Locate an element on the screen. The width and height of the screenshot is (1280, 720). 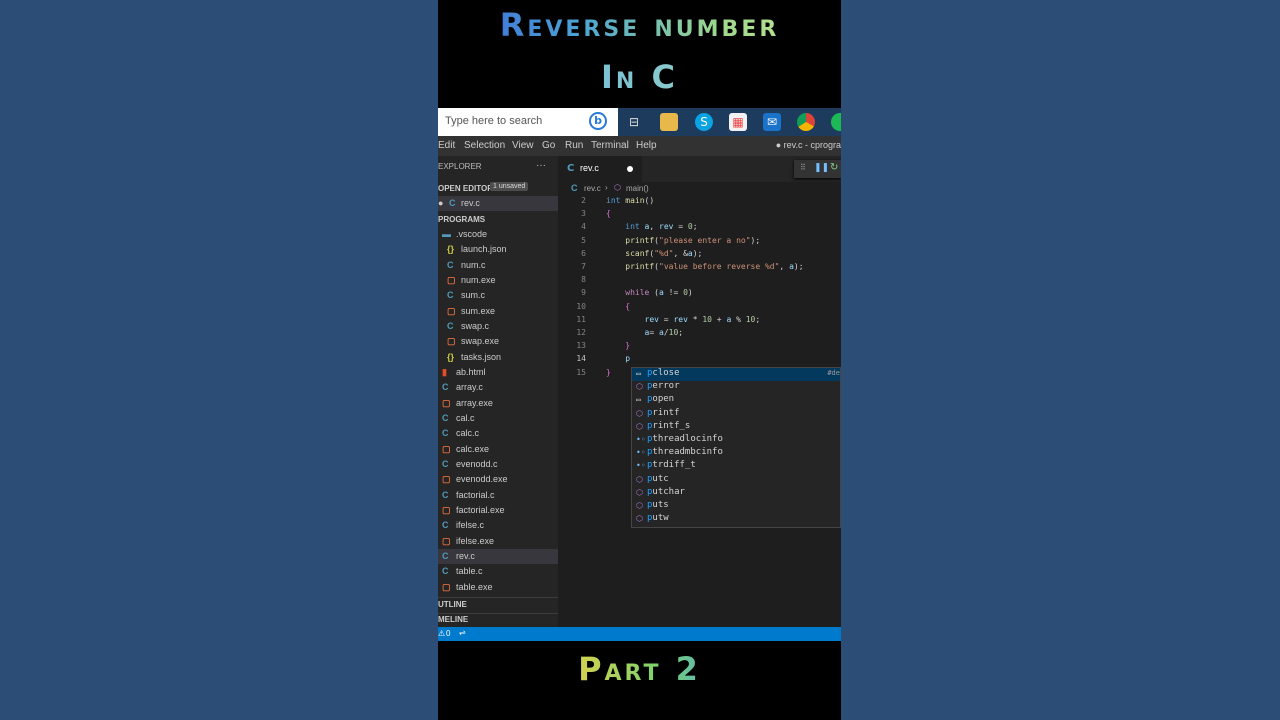
file-item: ▬ .vscode is located at coordinates (498, 234).